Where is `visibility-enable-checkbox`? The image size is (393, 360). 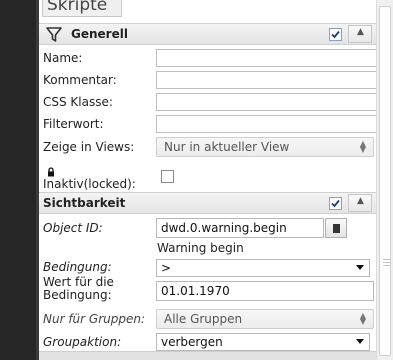 visibility-enable-checkbox is located at coordinates (335, 203).